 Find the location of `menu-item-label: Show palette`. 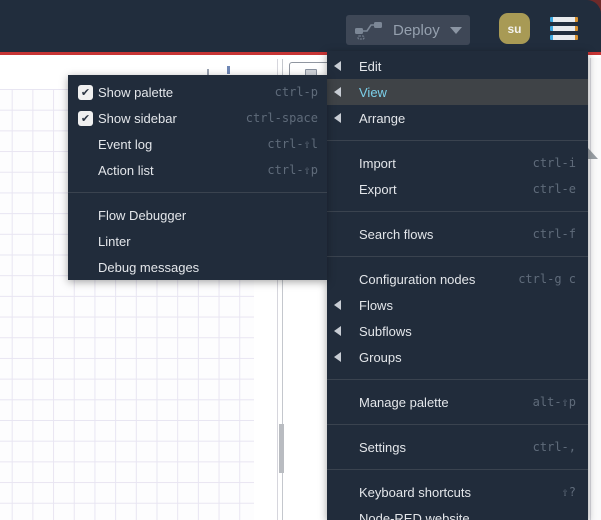

menu-item-label: Show palette is located at coordinates (136, 92).